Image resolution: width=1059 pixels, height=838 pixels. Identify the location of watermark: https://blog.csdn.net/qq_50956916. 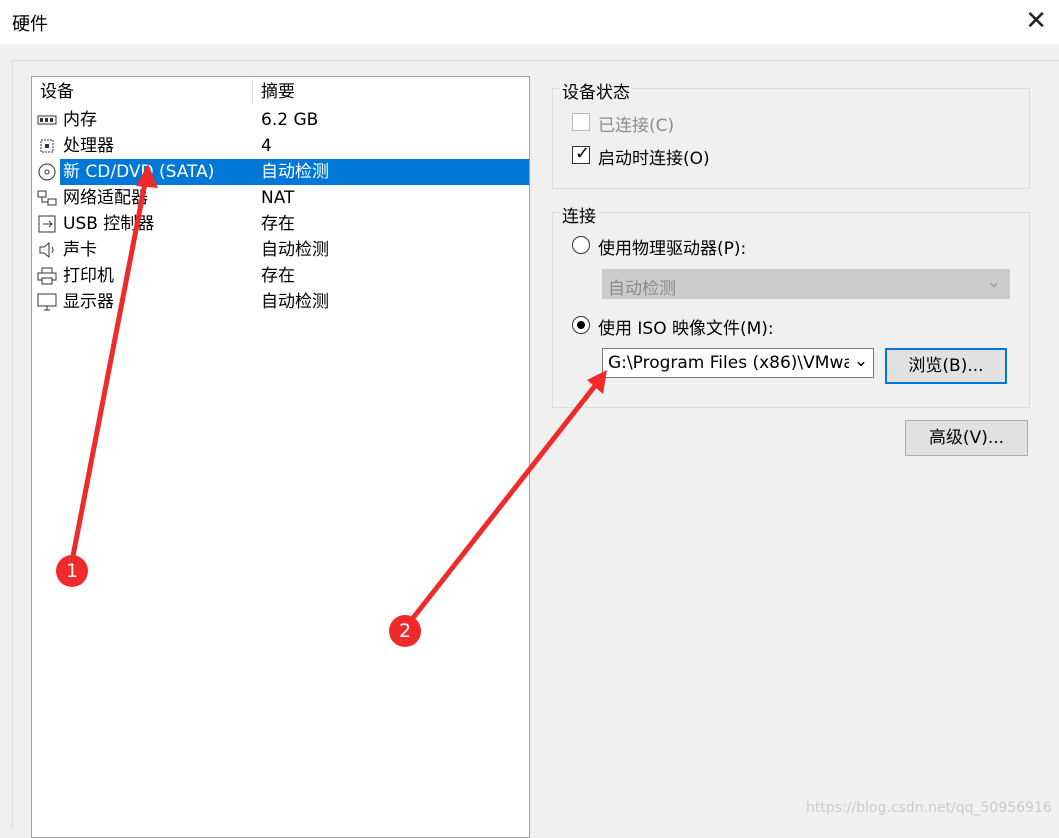
(929, 808).